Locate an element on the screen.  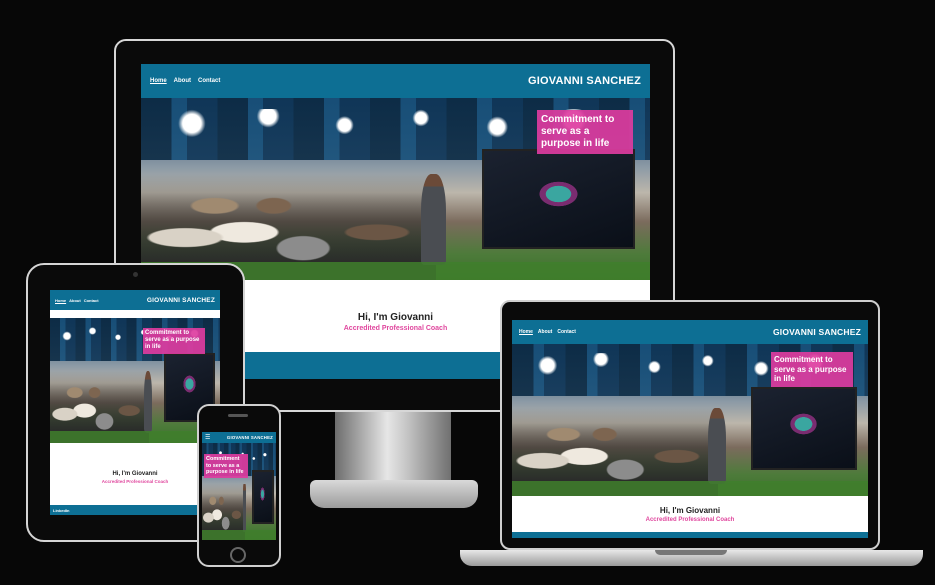
site-footer is located at coordinates (690, 535).